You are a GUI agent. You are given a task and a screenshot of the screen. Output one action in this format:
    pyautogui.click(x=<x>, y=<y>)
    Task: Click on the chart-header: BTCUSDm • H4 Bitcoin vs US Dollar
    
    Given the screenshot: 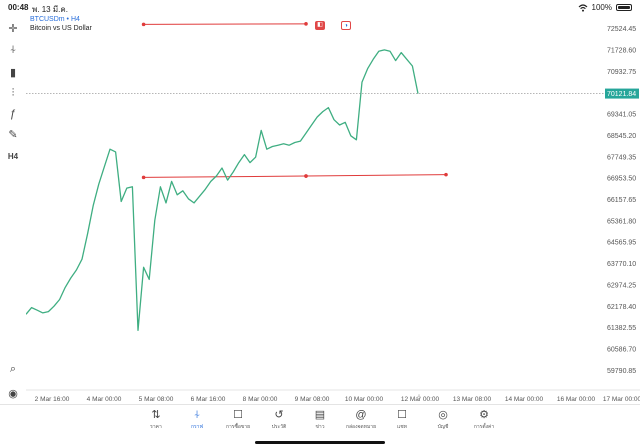 What is the action you would take?
    pyautogui.click(x=61, y=24)
    